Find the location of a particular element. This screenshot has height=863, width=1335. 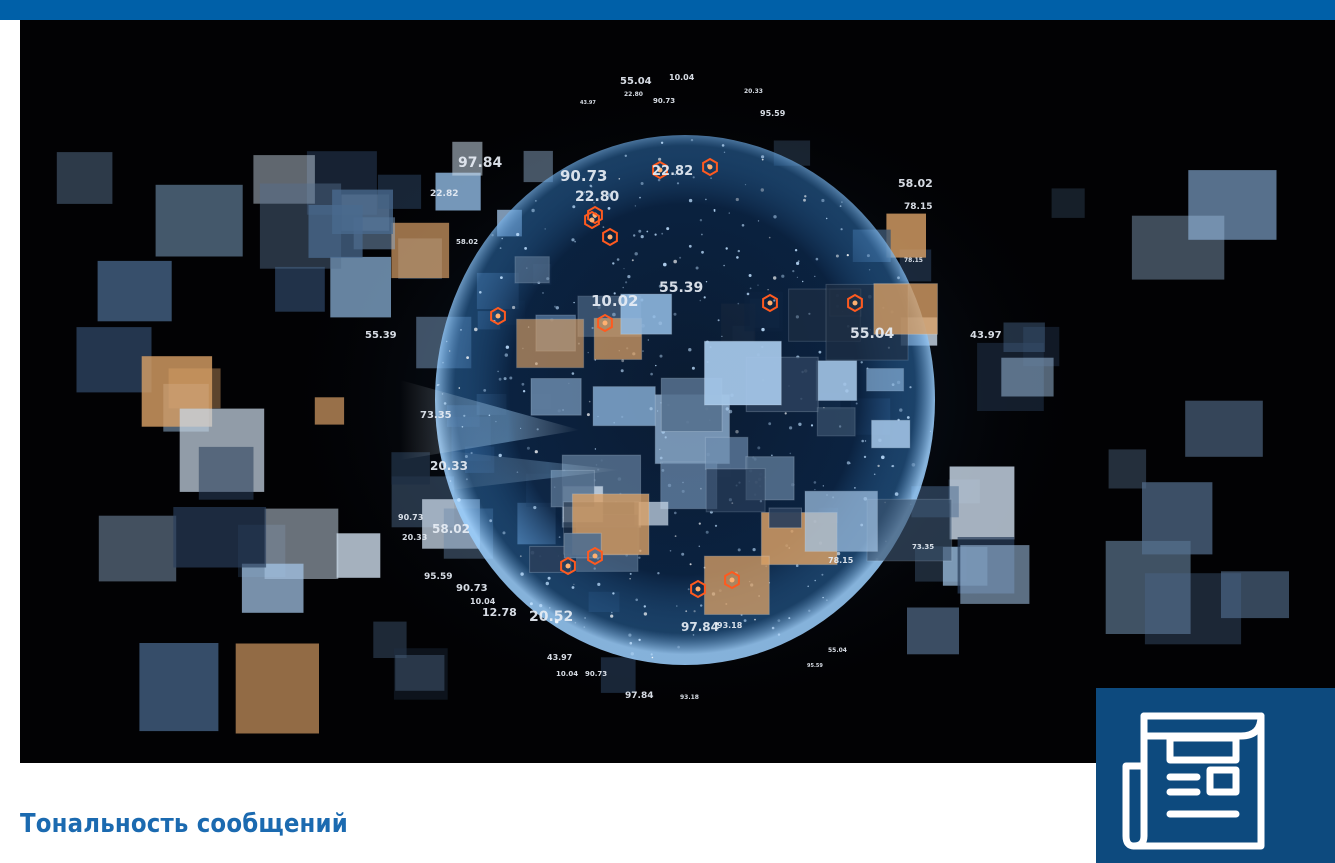

floating-number: 95.59 is located at coordinates (773, 113).